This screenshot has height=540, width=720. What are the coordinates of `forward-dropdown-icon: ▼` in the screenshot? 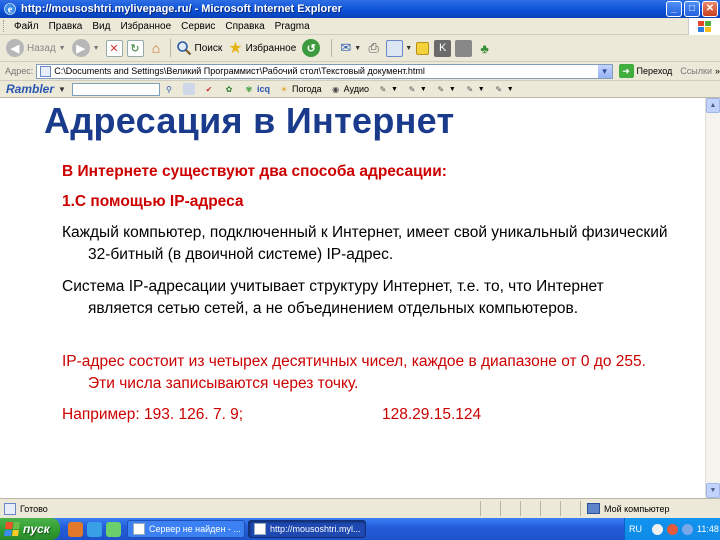 It's located at (96, 48).